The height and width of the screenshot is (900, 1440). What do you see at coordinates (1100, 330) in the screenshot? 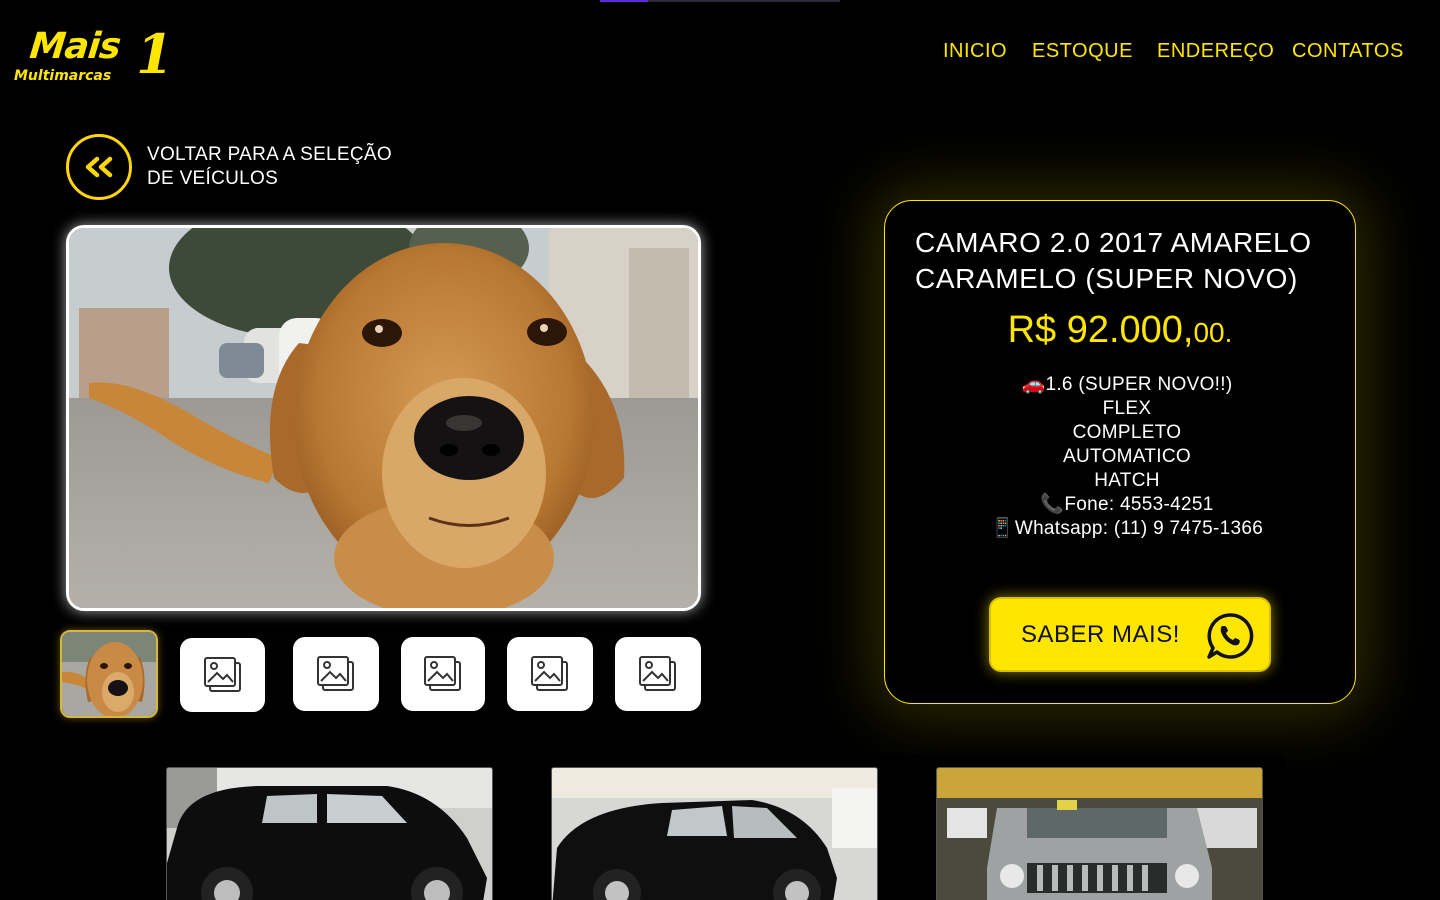
I see `price-main: R$ 92.000,` at bounding box center [1100, 330].